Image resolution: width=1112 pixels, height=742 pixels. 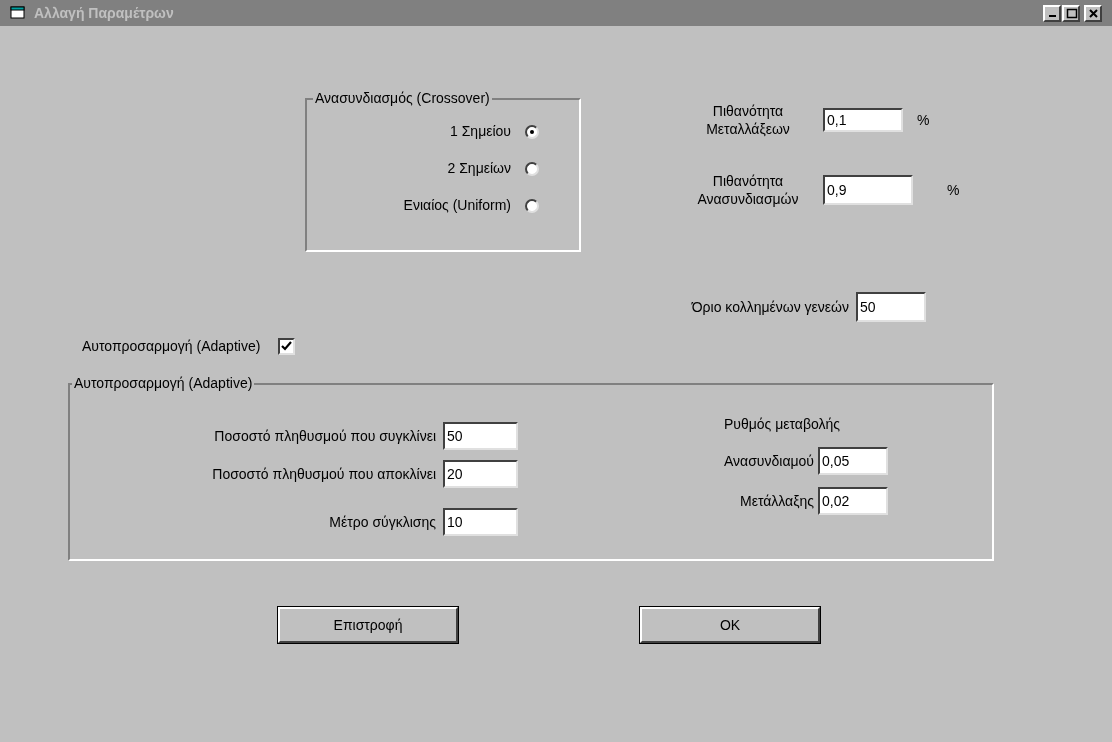 I want to click on field-label: Ποσοστό πληθυσμού που αποκλίνει, so click(x=324, y=474).